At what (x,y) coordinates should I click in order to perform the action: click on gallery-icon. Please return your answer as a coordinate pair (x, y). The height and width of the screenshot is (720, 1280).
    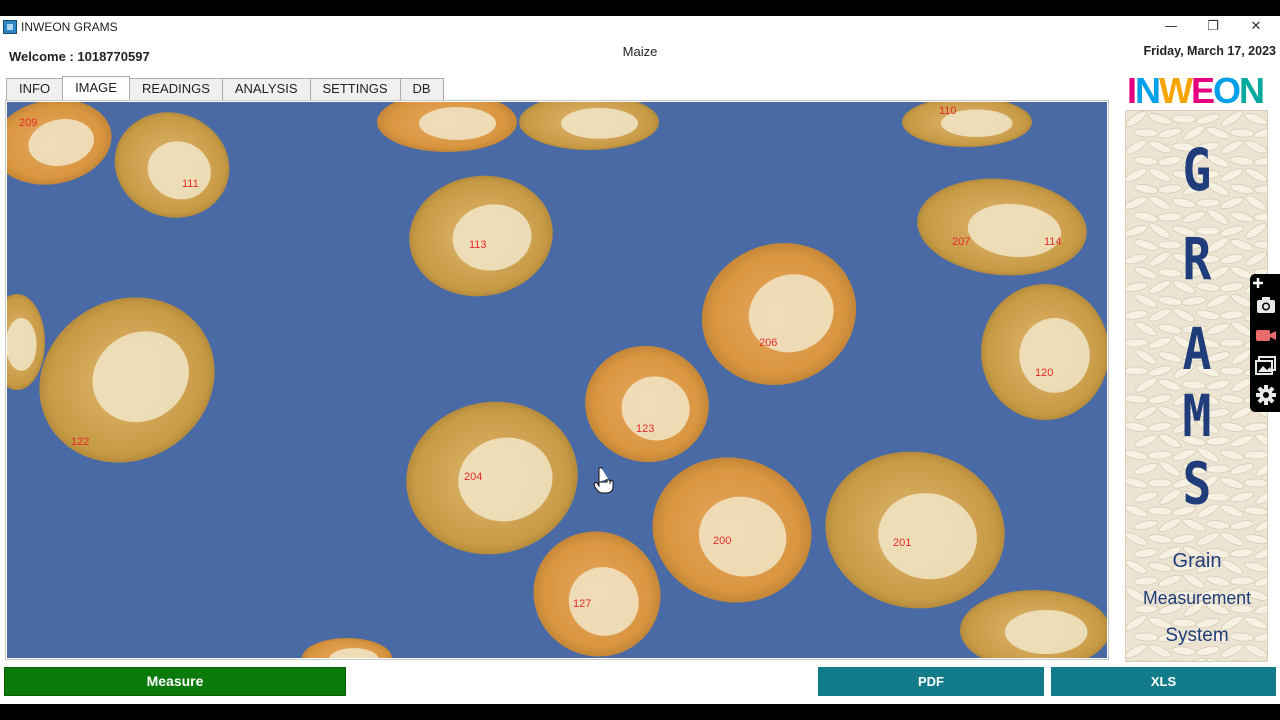
    Looking at the image, I should click on (1266, 365).